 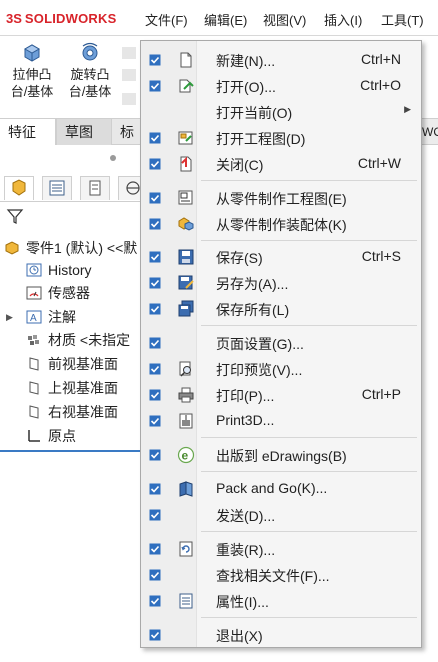 I want to click on menu-item-label: 关闭(C), so click(x=240, y=165).